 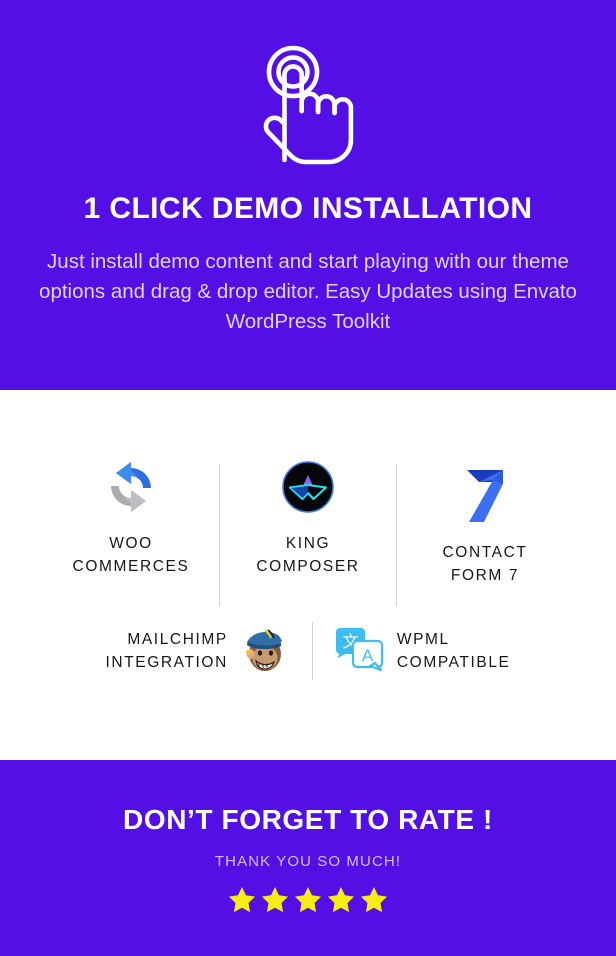 I want to click on plugin-label: MAILCHIMP INTEGRATION, so click(x=167, y=651).